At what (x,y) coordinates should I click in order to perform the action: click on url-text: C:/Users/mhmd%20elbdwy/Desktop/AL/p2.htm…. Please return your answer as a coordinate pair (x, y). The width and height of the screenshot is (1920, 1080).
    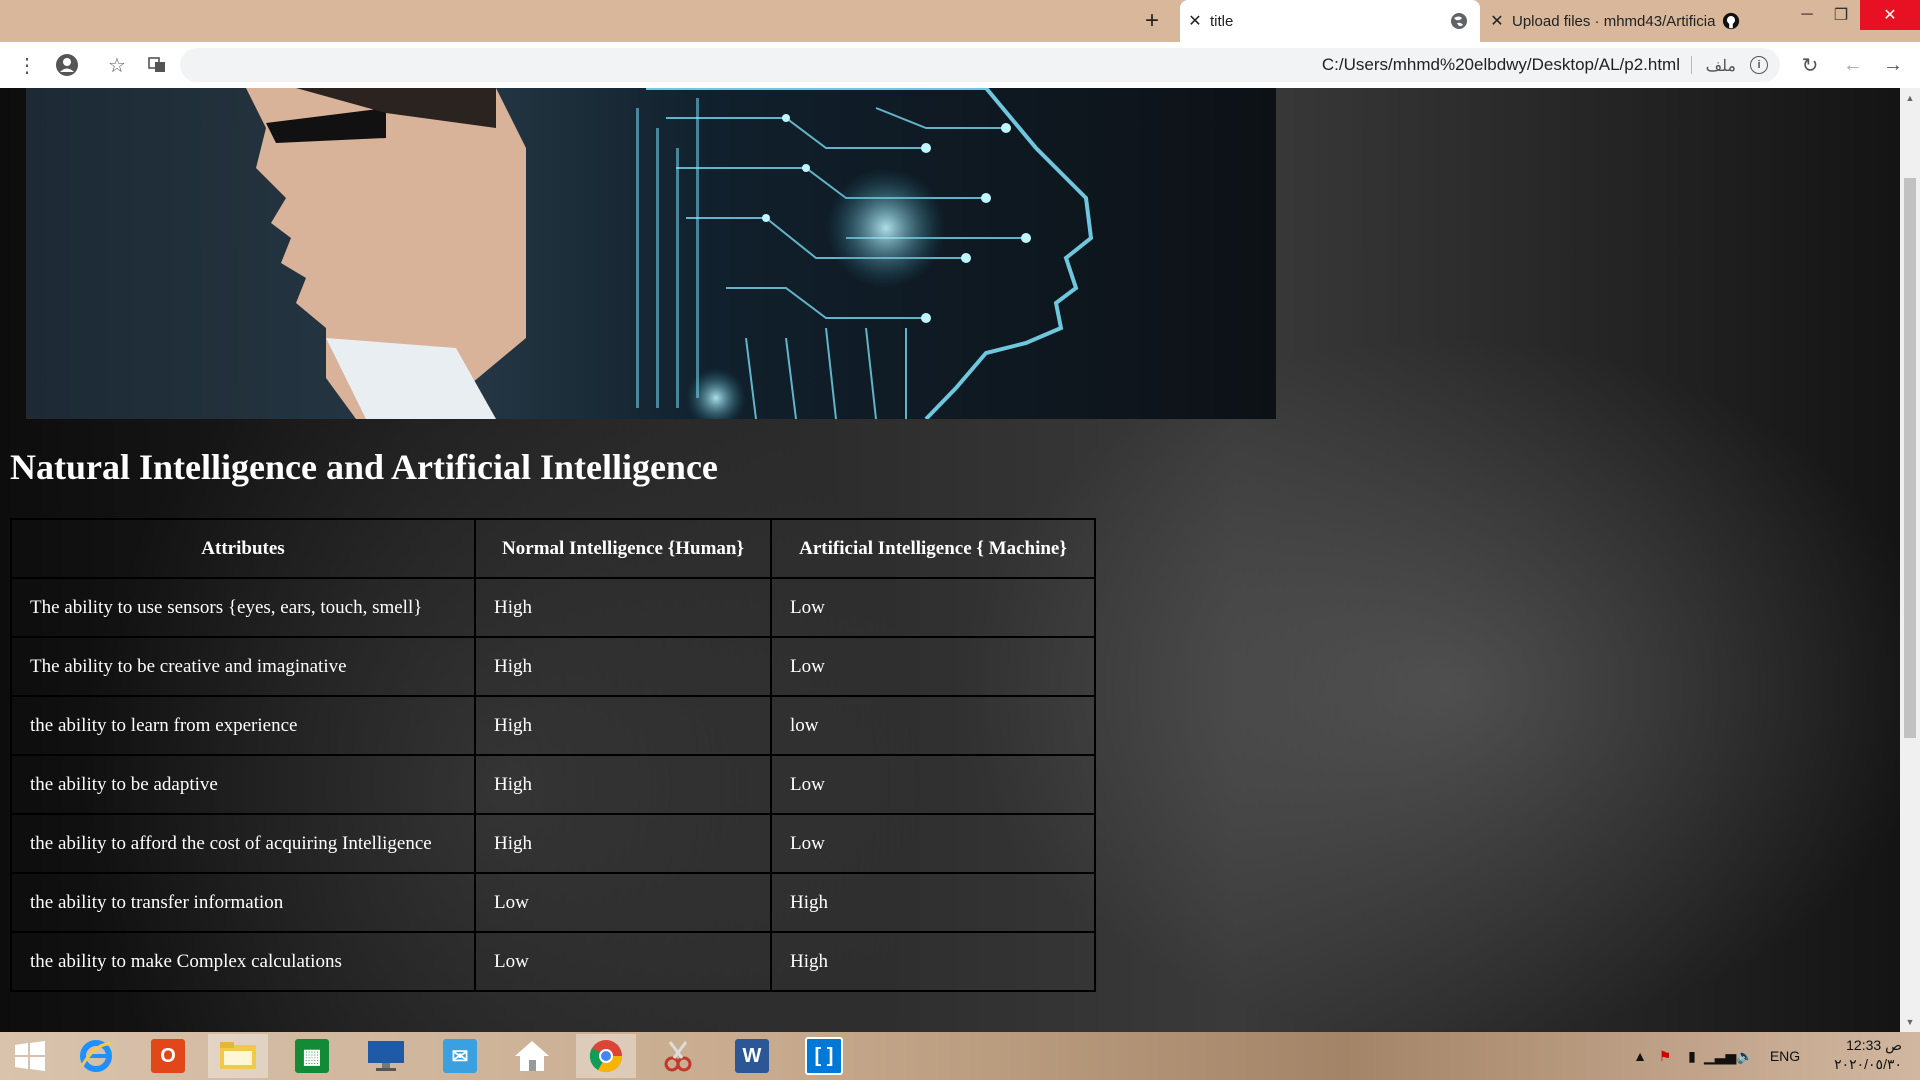
    Looking at the image, I should click on (1501, 65).